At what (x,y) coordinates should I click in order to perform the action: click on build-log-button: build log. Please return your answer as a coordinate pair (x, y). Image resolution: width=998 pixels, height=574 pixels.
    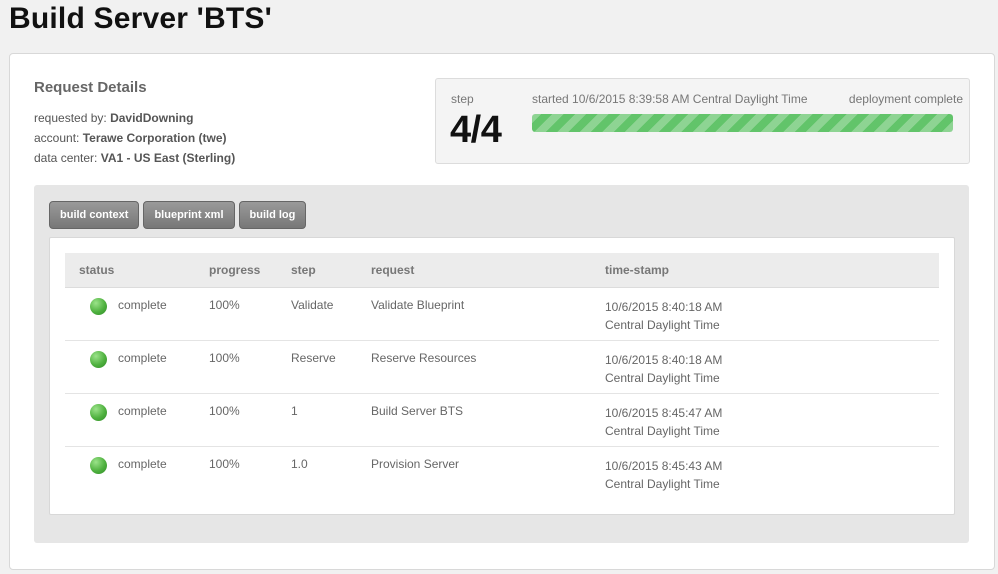
    Looking at the image, I should click on (272, 215).